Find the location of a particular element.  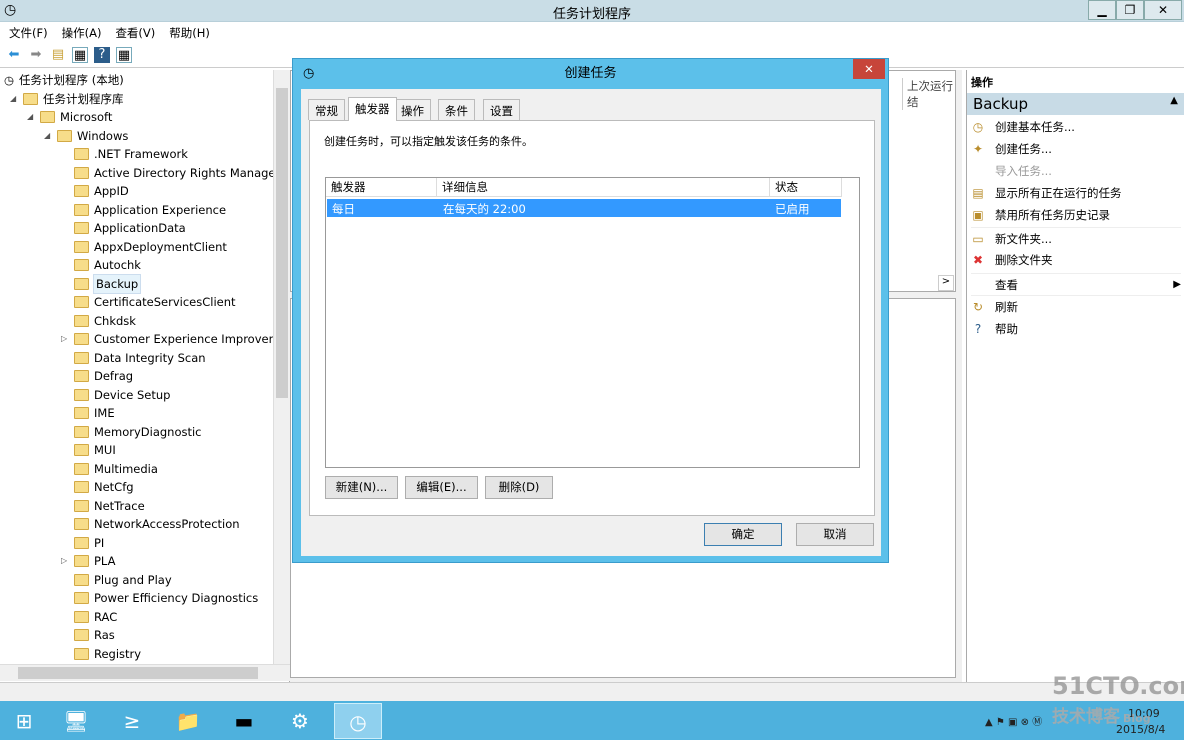

tree-item: NetTrace is located at coordinates (103, 506).